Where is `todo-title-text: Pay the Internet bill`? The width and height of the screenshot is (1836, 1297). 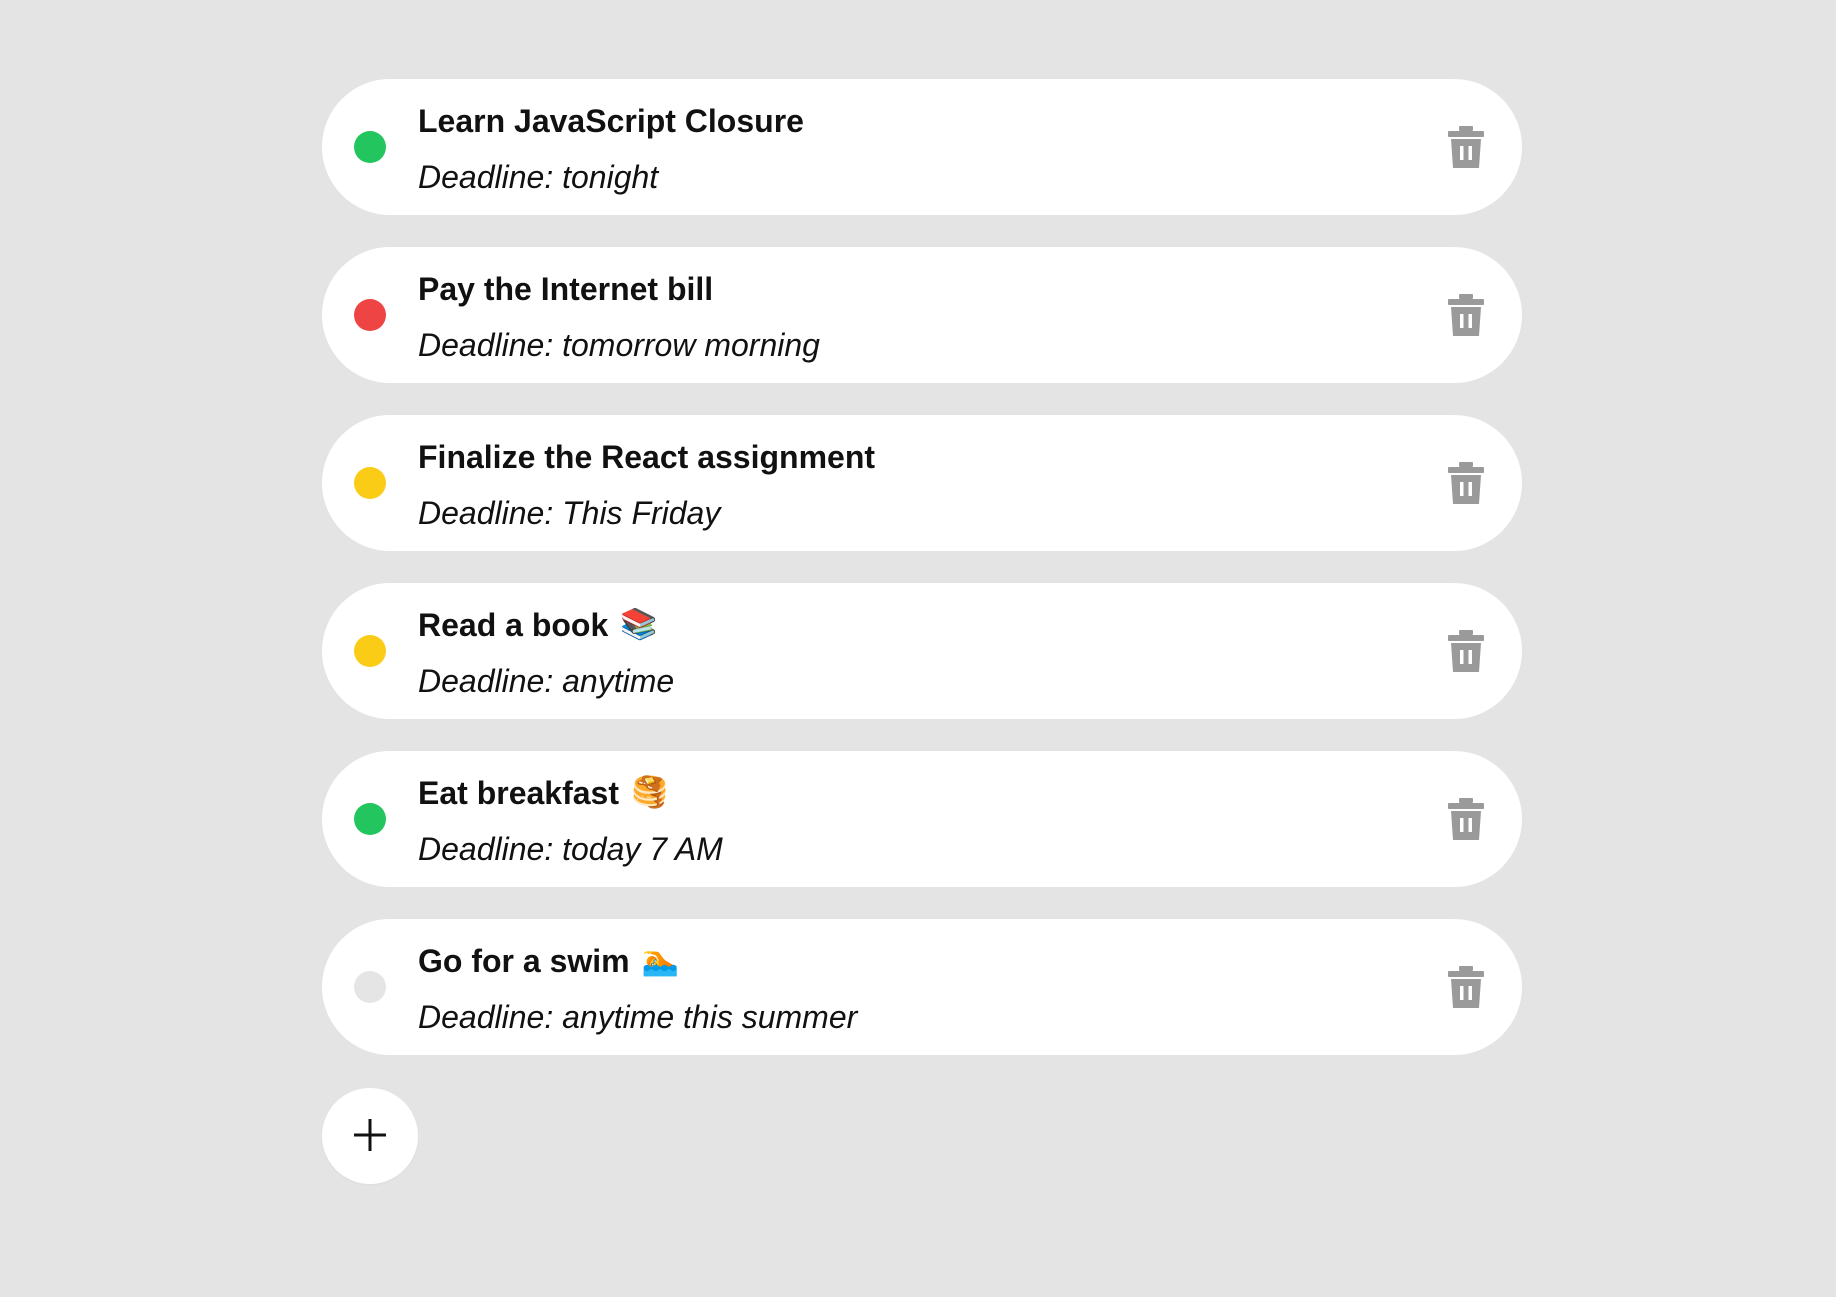
todo-title-text: Pay the Internet bill is located at coordinates (566, 289).